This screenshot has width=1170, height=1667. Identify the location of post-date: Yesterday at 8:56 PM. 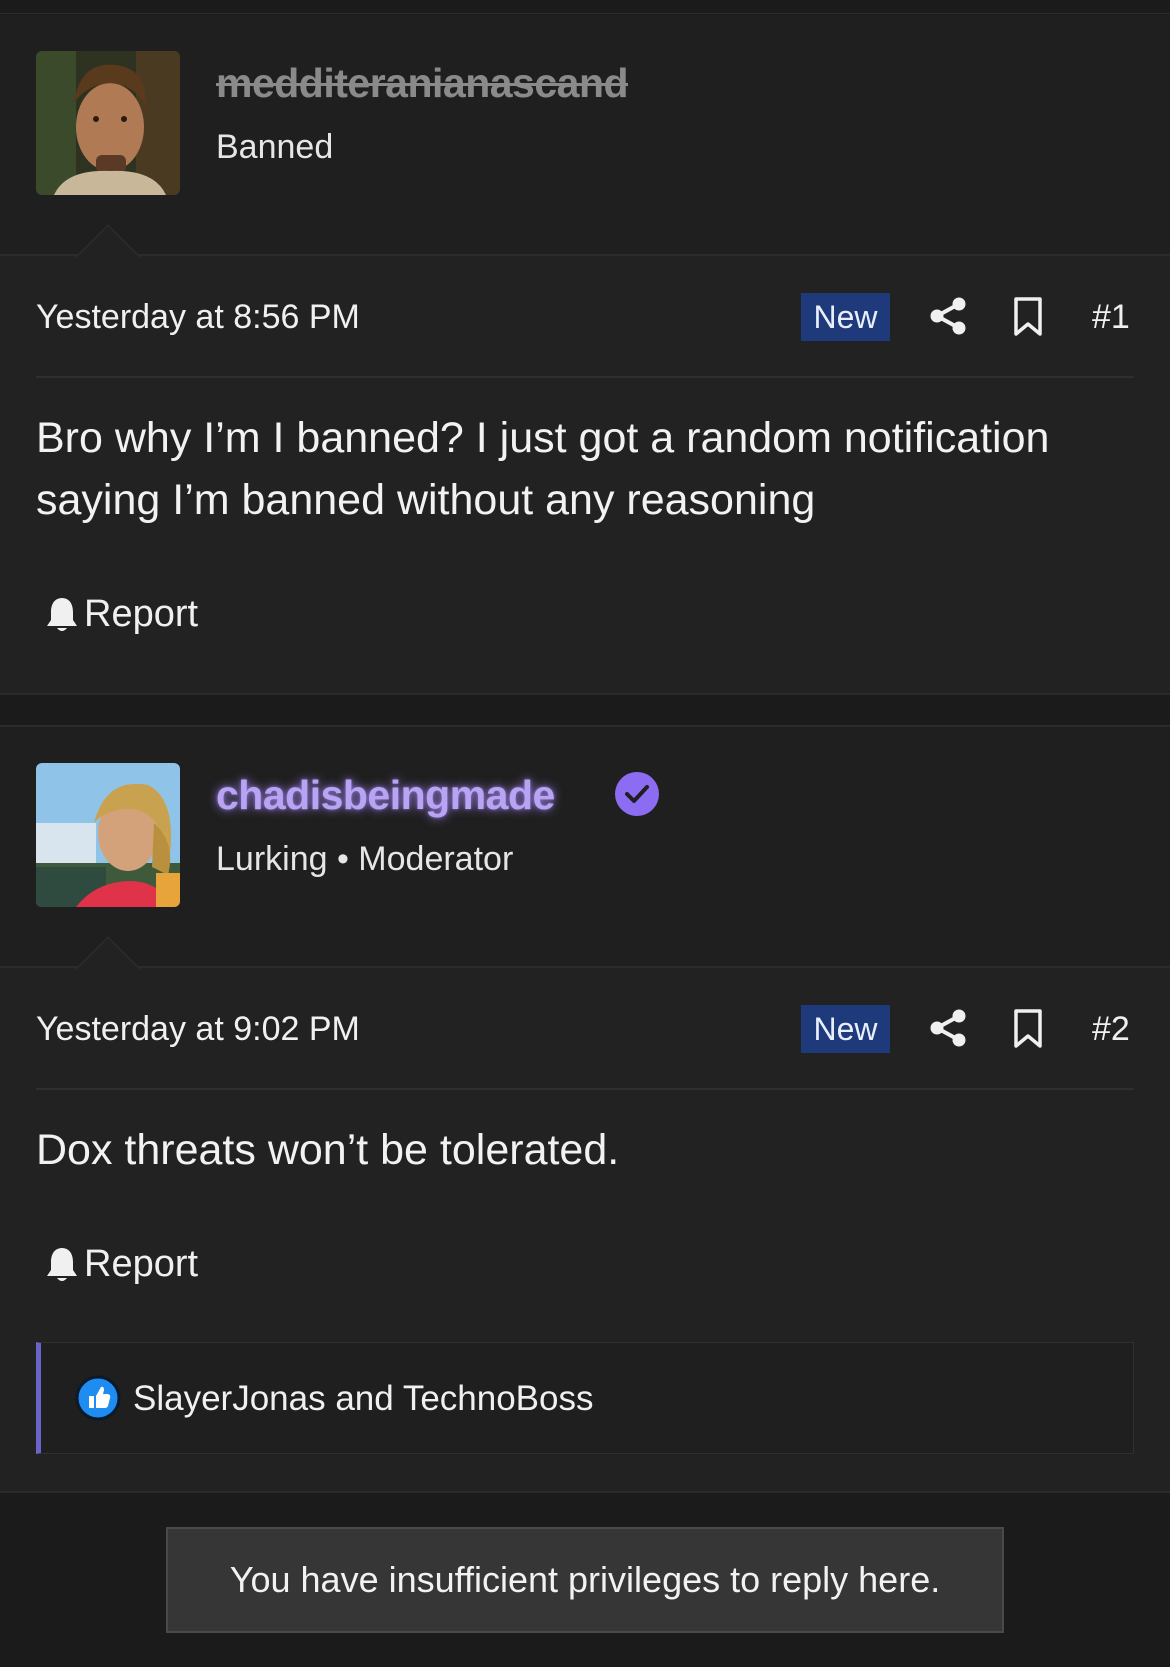
(198, 317).